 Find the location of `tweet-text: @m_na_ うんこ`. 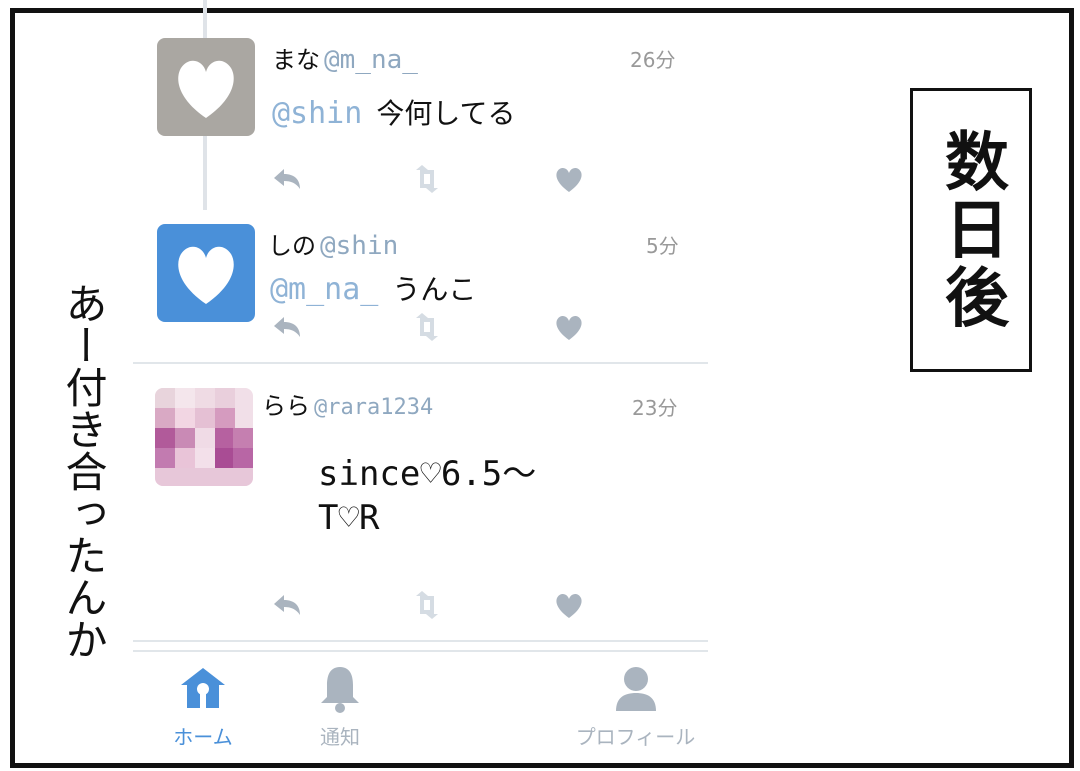

tweet-text: @m_na_ うんこ is located at coordinates (373, 289).